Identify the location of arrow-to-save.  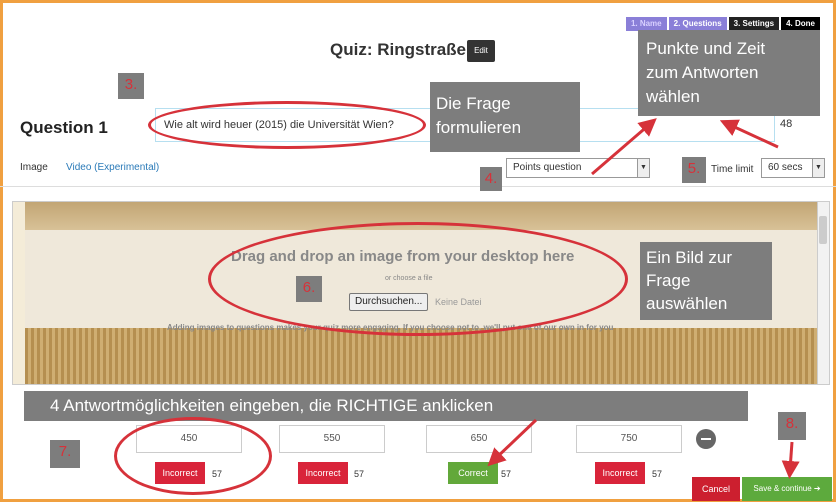
(790, 460).